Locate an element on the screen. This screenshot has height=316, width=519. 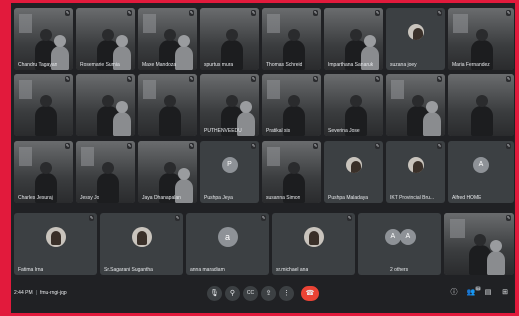
participant-name: anna maradiam is located at coordinates (207, 270).